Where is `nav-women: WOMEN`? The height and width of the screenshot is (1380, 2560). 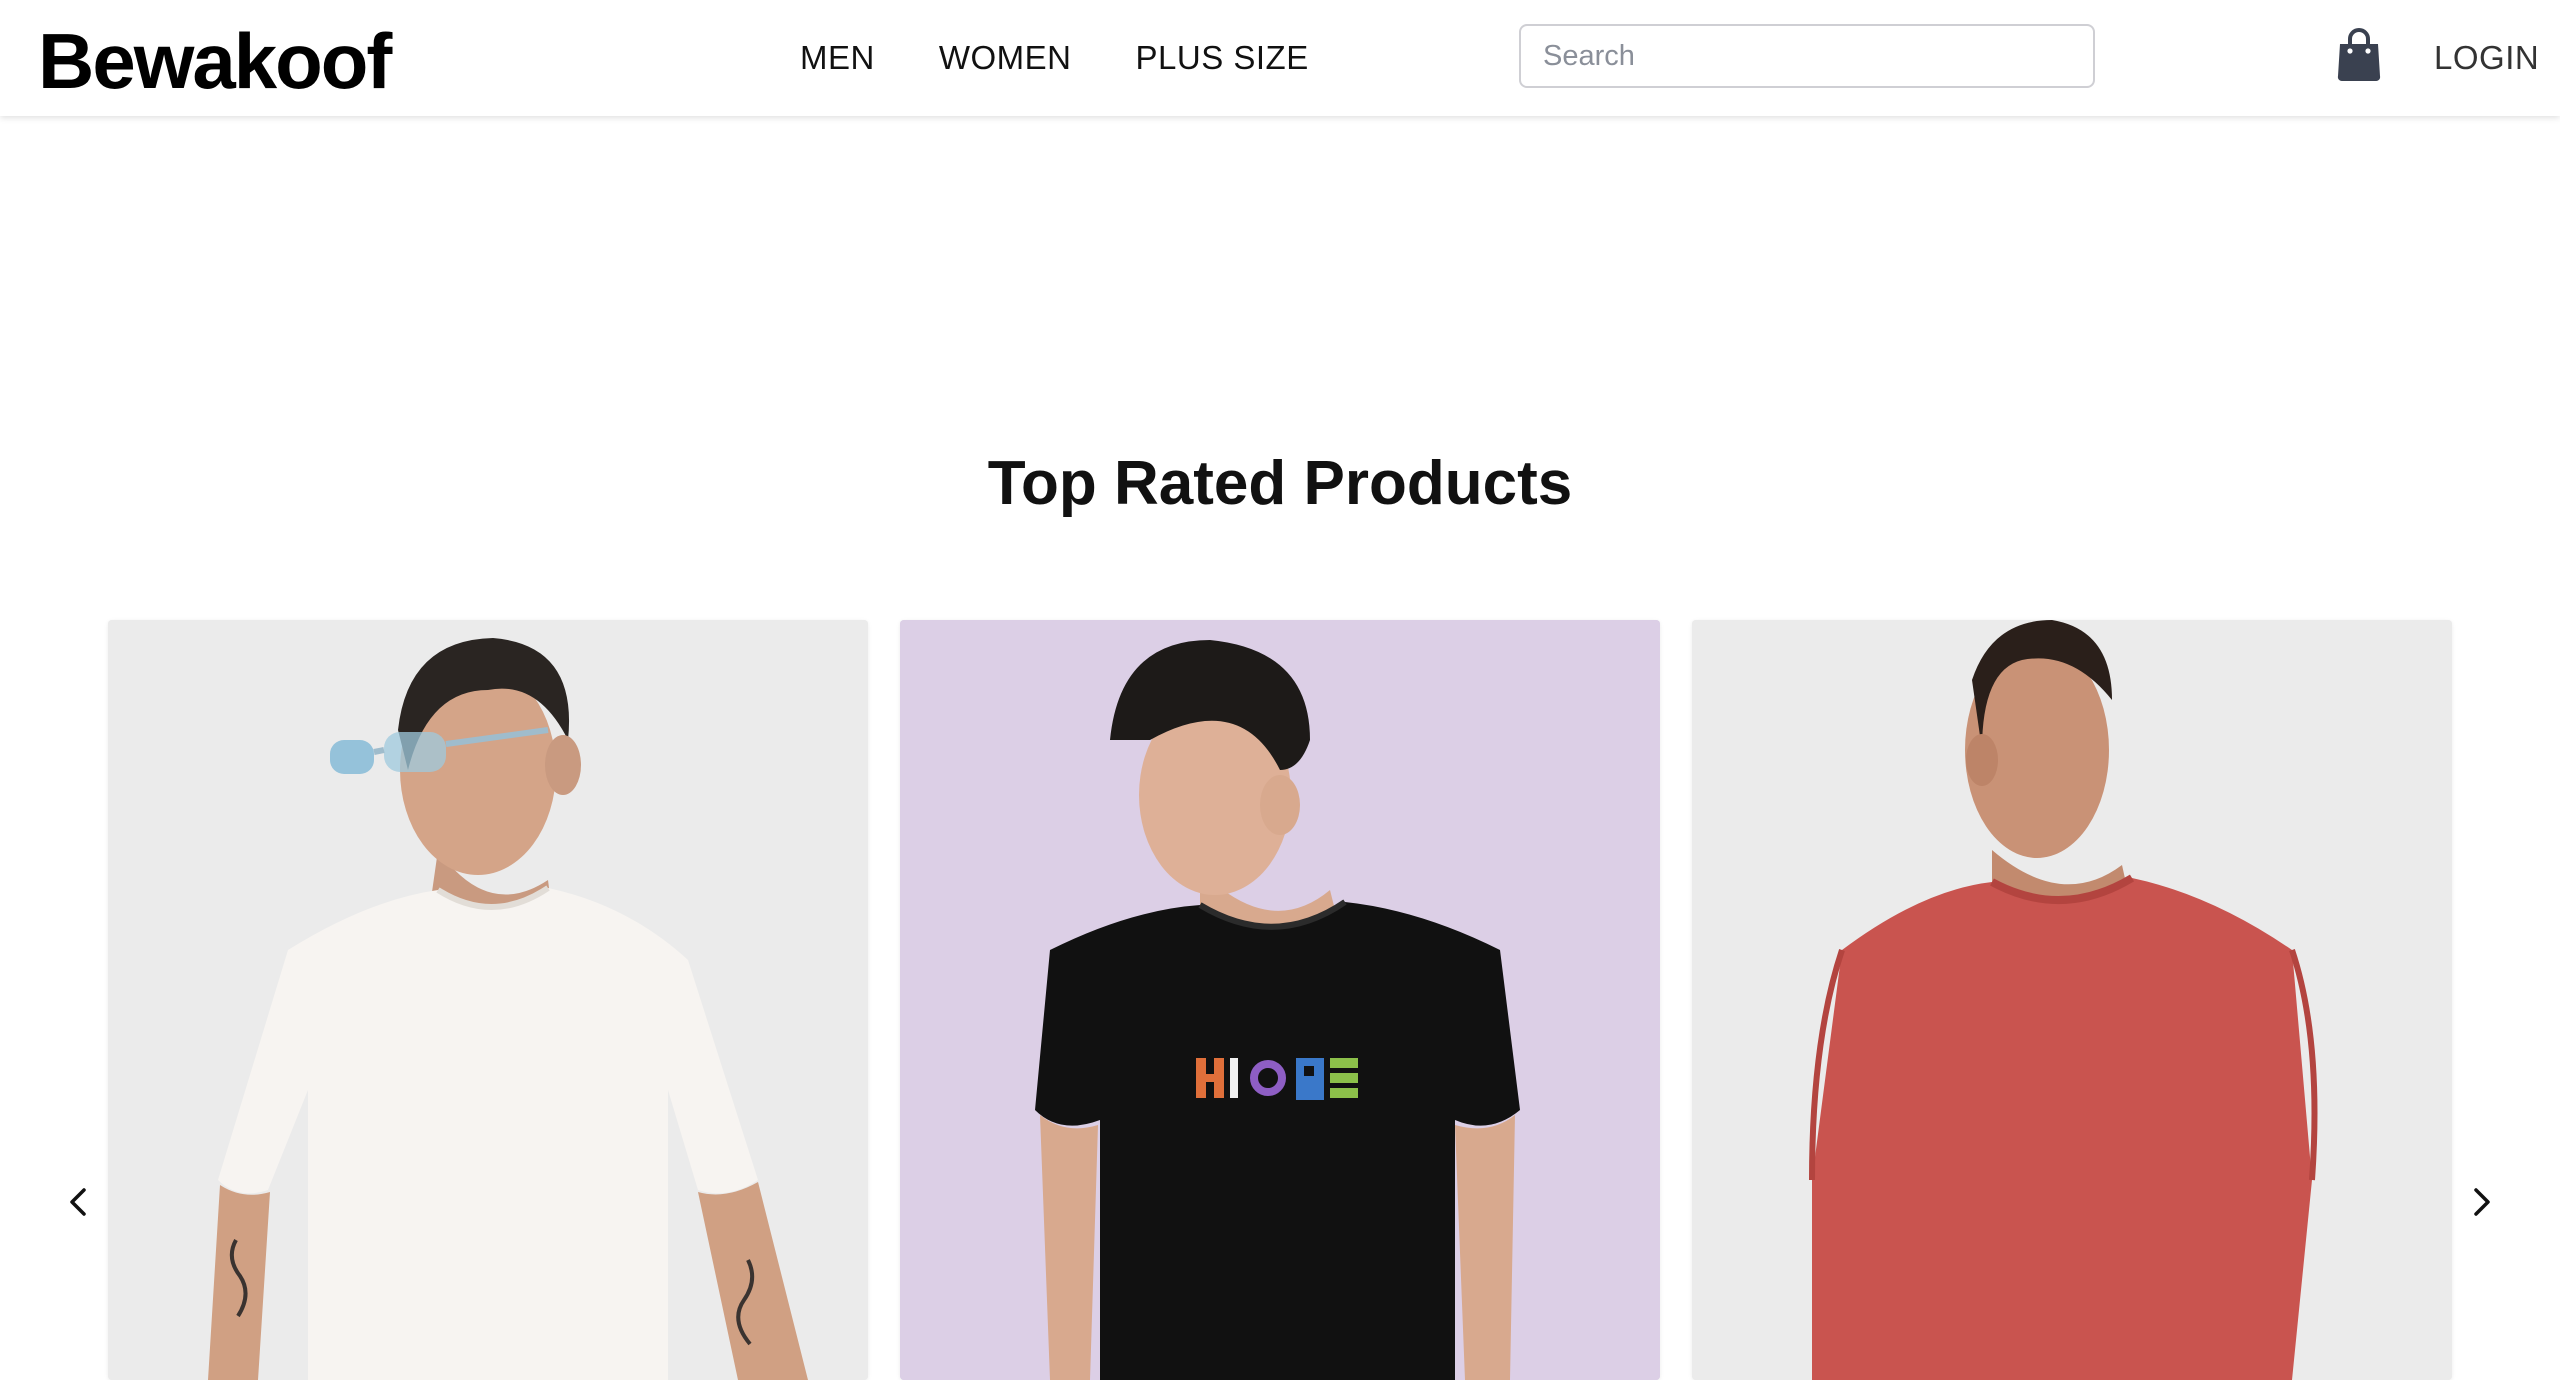 nav-women: WOMEN is located at coordinates (1005, 58).